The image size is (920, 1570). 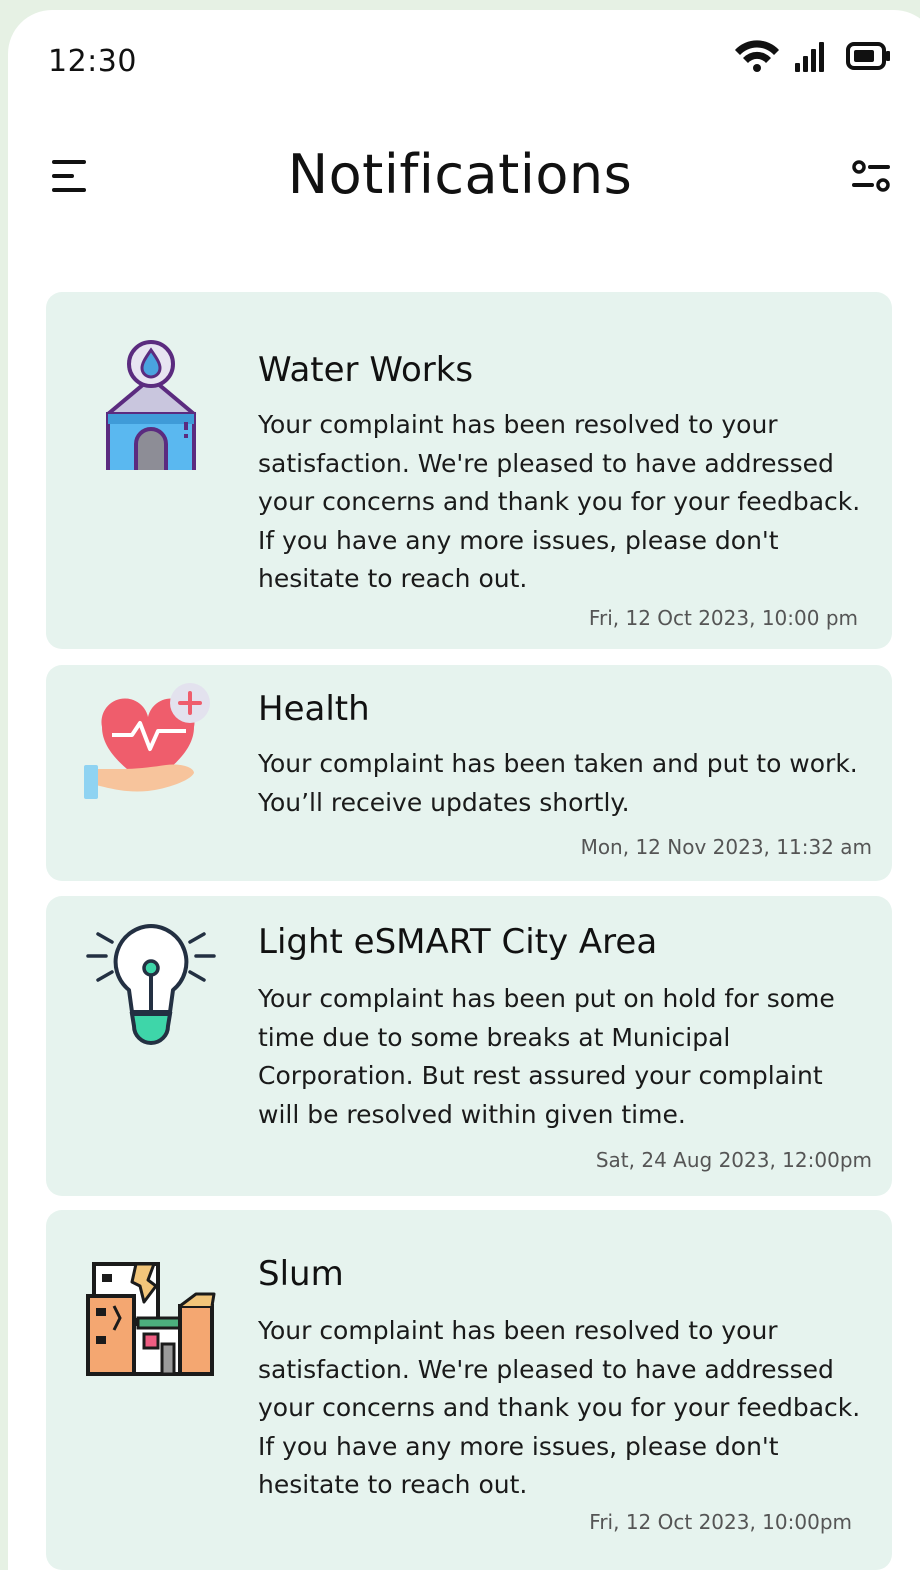 I want to click on notification-timestamp: Mon, 12 Nov 2023, 11:32 am, so click(x=726, y=847).